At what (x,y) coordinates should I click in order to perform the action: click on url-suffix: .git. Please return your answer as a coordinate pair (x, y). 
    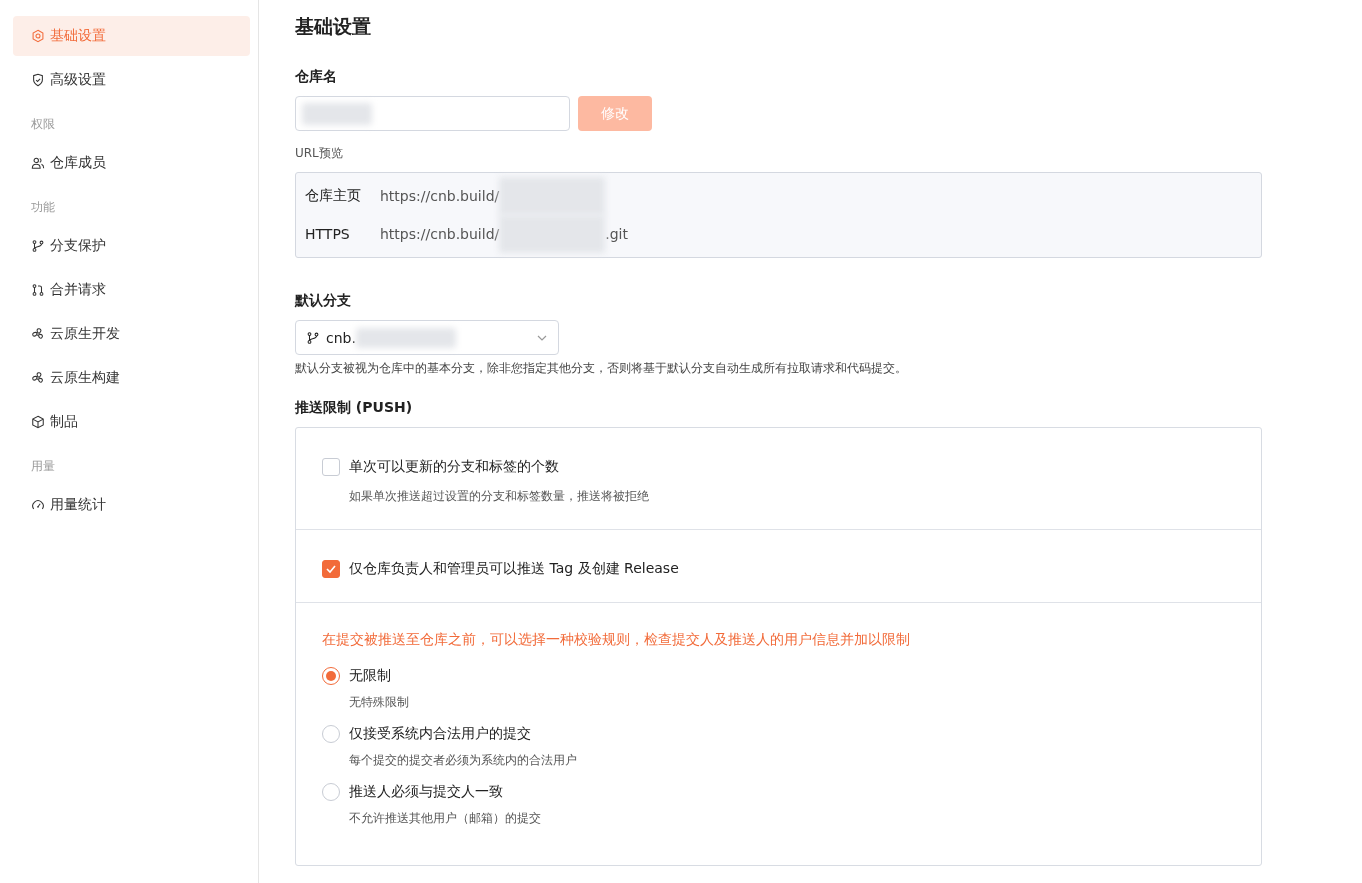
    Looking at the image, I should click on (616, 234).